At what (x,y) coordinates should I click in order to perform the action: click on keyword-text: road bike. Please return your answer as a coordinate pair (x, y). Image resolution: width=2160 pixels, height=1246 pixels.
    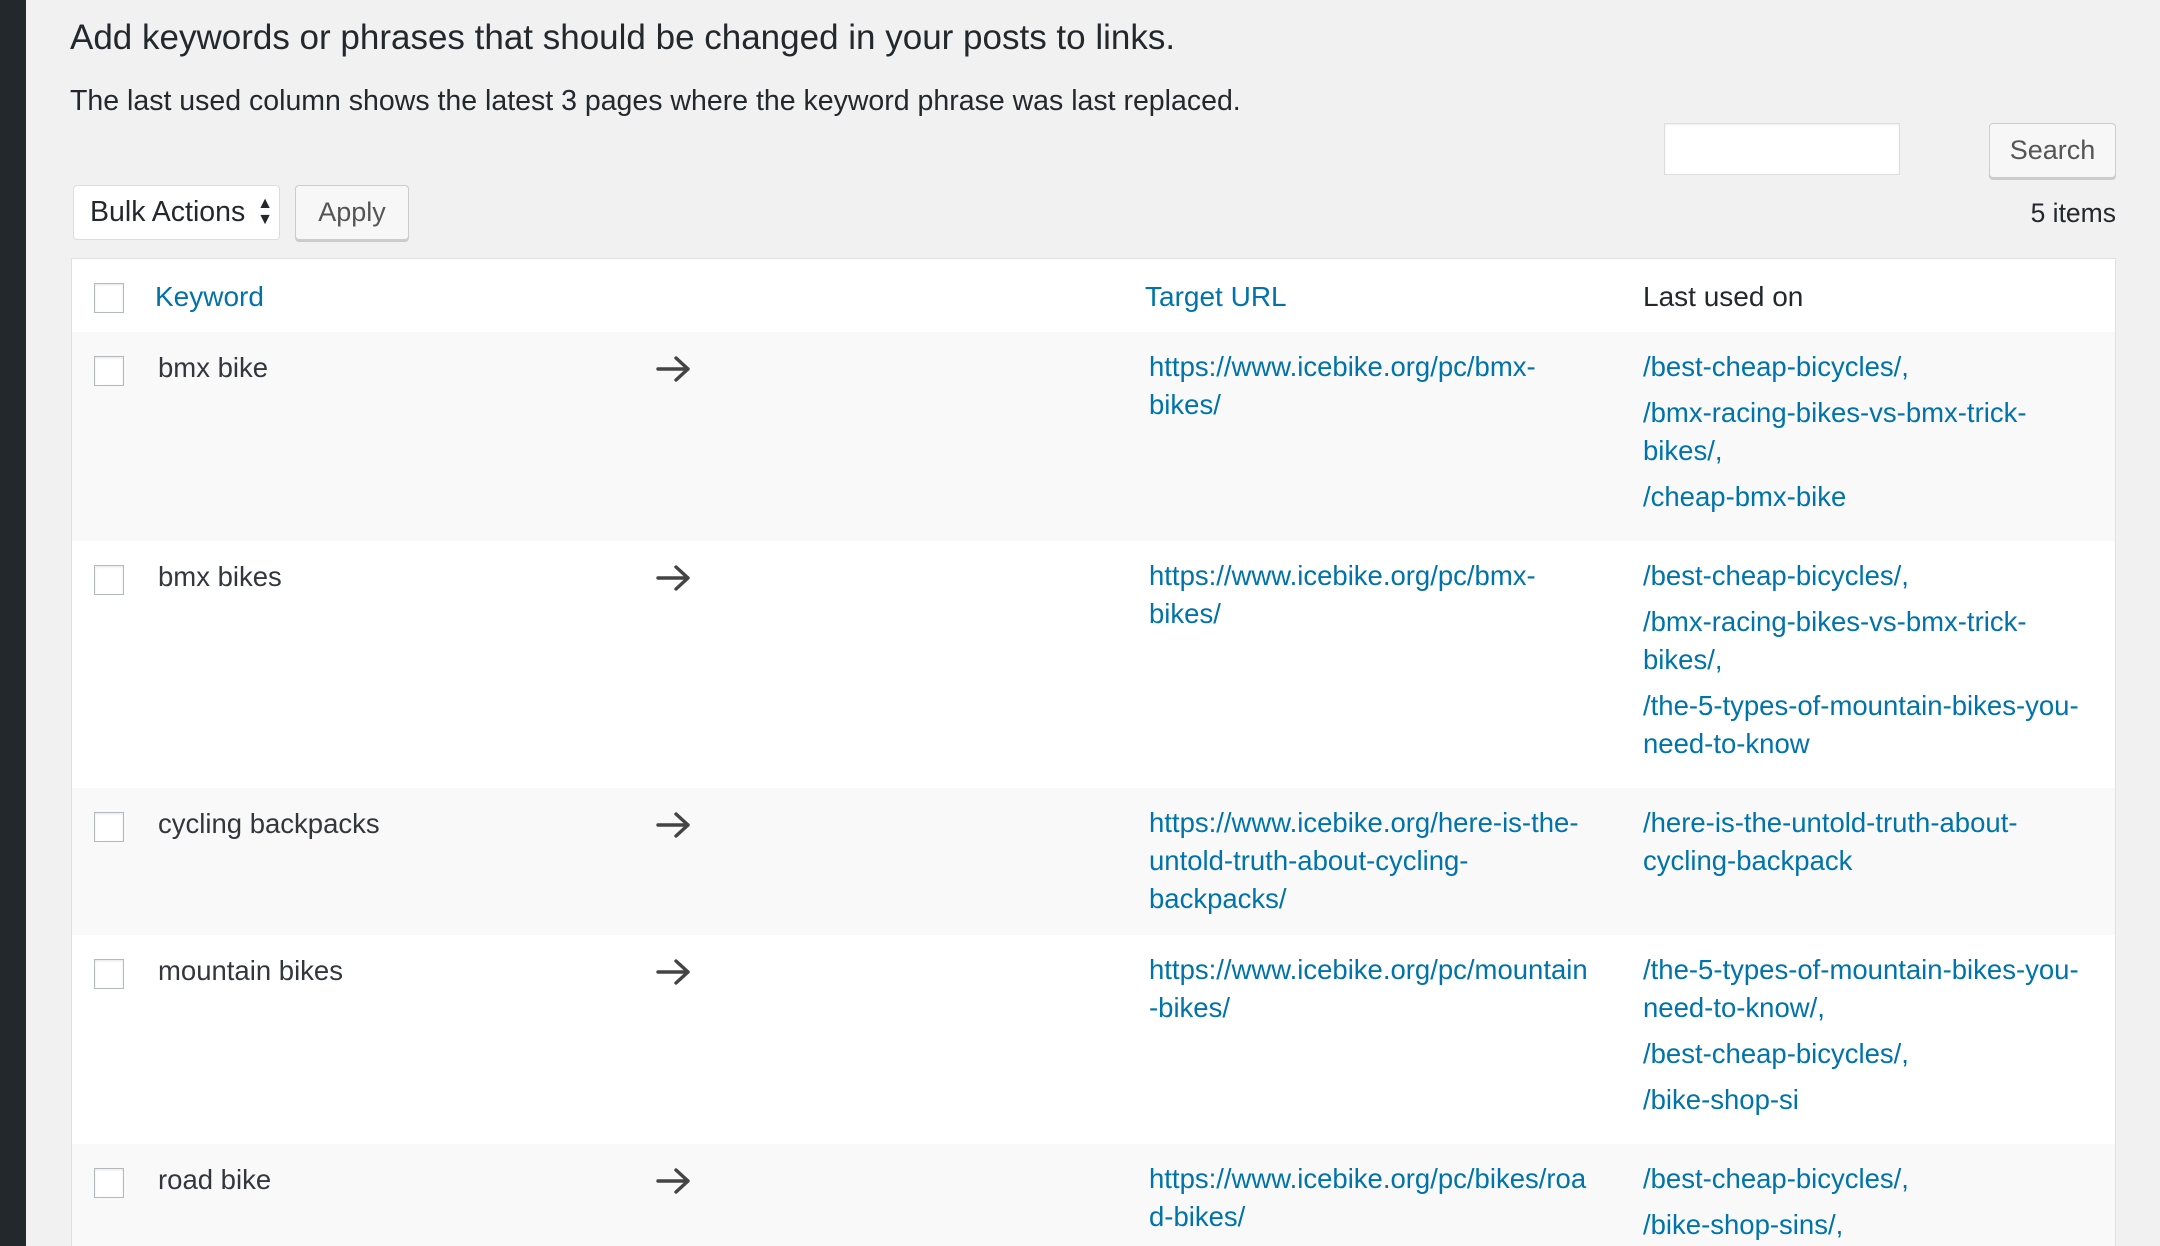
    Looking at the image, I should click on (215, 1179).